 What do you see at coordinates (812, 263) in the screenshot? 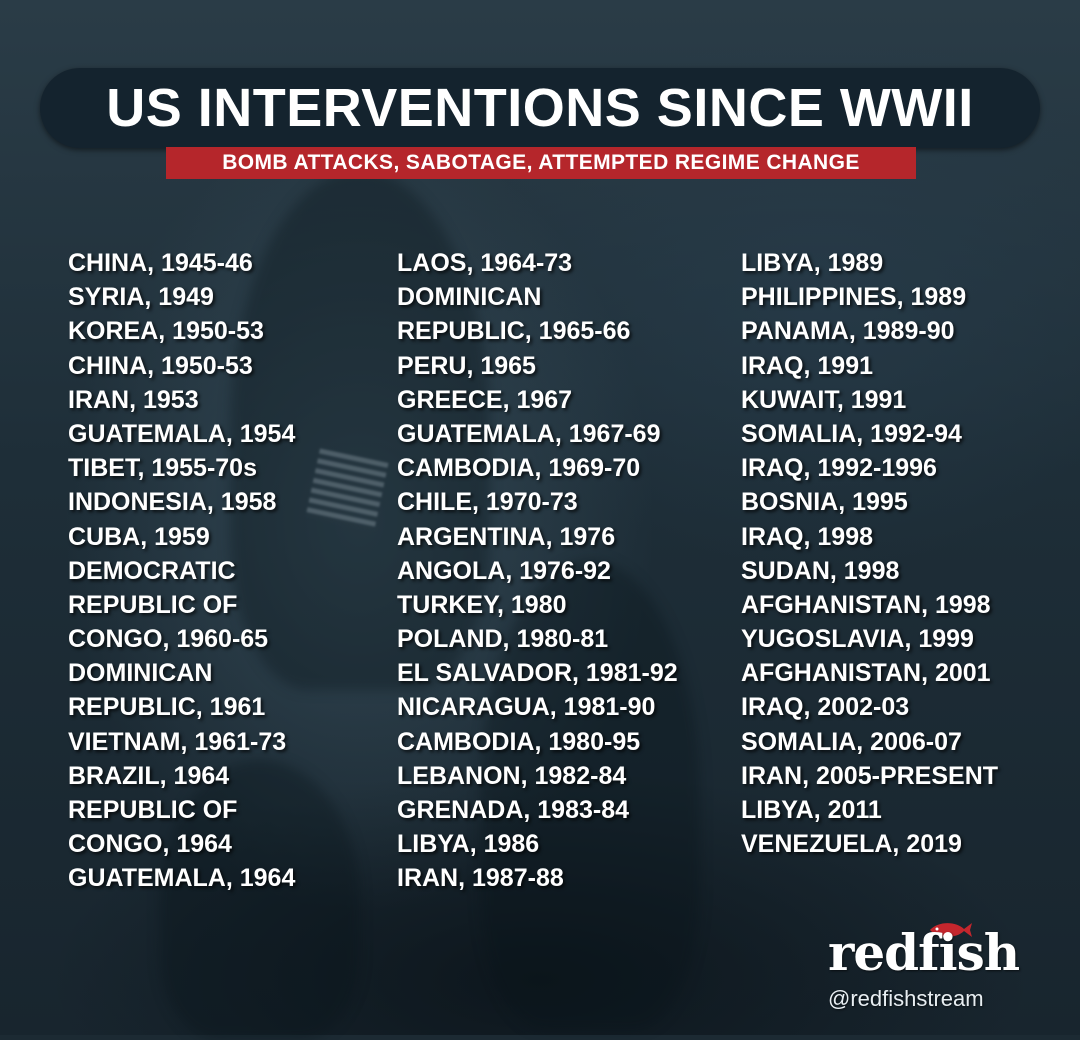
I see `intervention-entry: LIBYA, 1989` at bounding box center [812, 263].